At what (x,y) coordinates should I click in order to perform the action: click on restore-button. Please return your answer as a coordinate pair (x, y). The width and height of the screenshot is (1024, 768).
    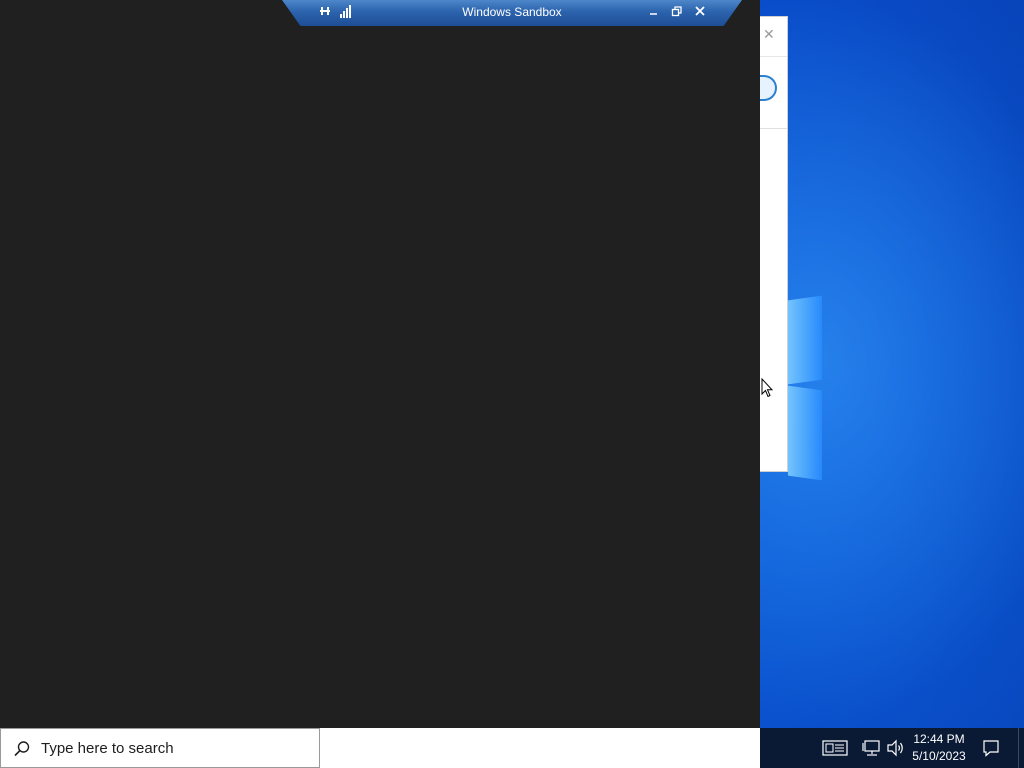
    Looking at the image, I should click on (677, 11).